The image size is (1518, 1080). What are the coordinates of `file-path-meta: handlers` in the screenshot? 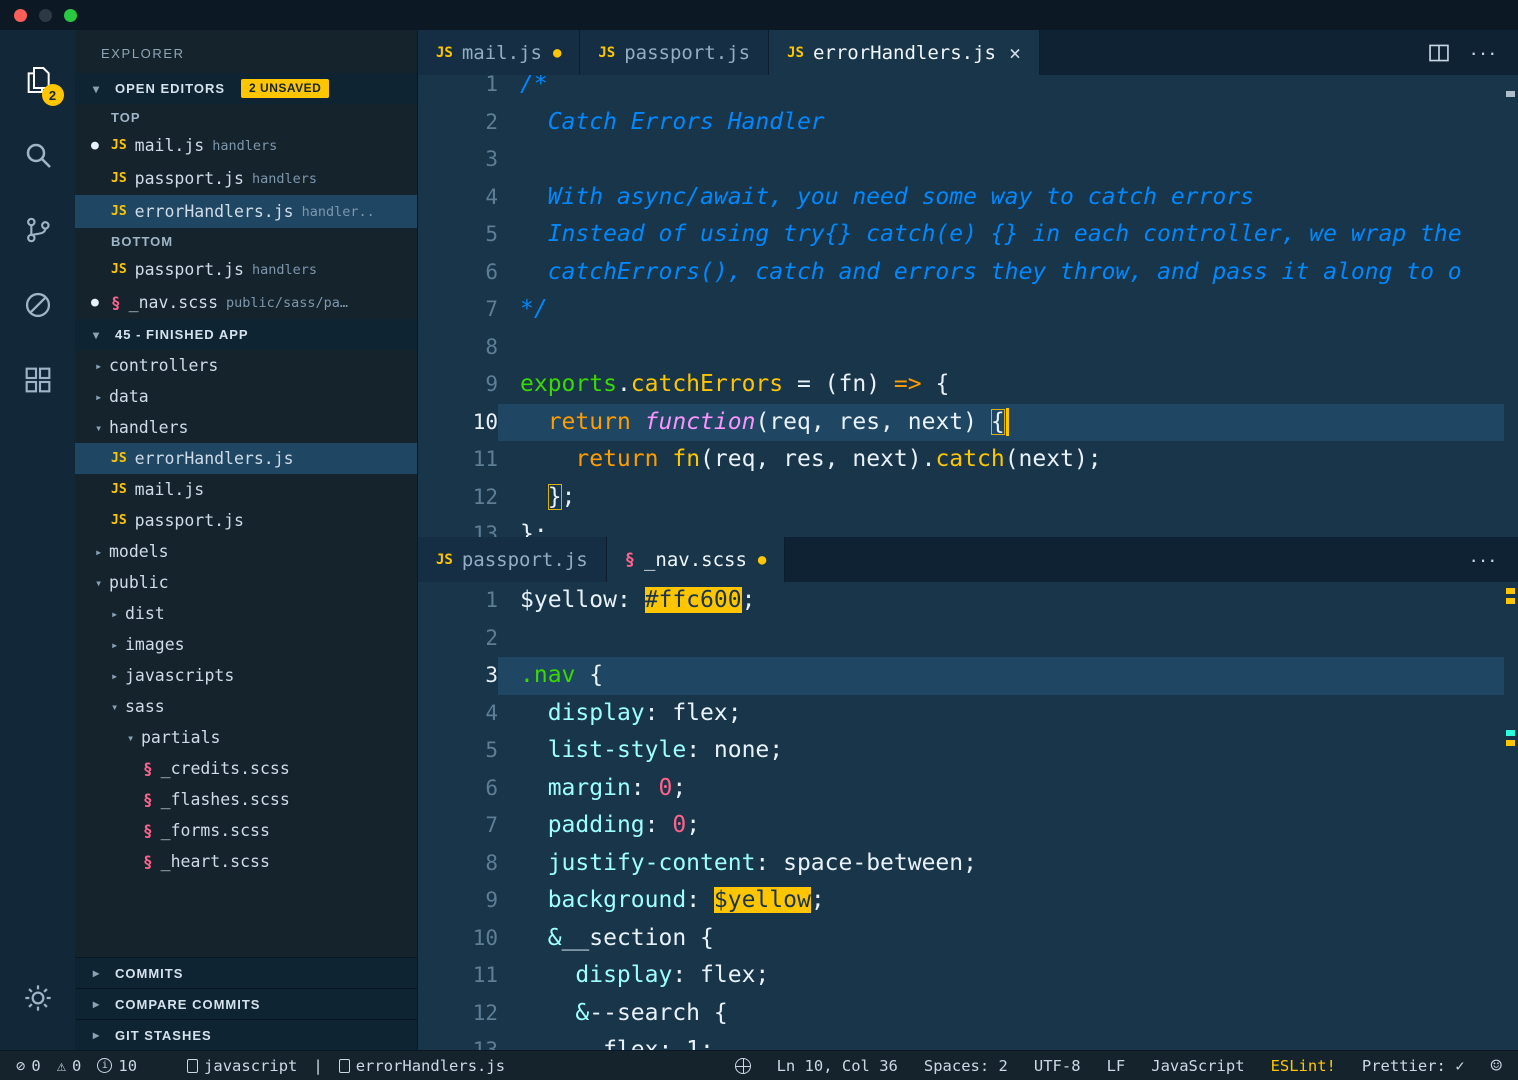 It's located at (245, 145).